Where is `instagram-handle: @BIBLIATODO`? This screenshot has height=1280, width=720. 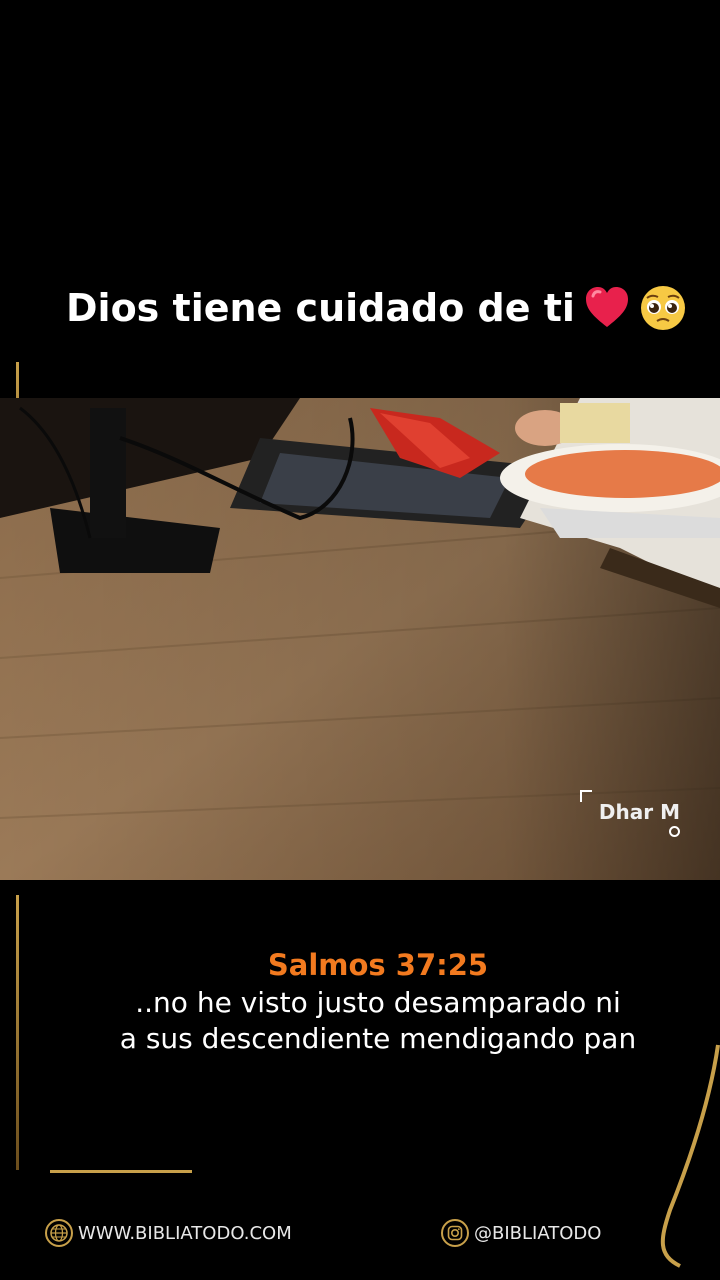
instagram-handle: @BIBLIATODO is located at coordinates (537, 1233).